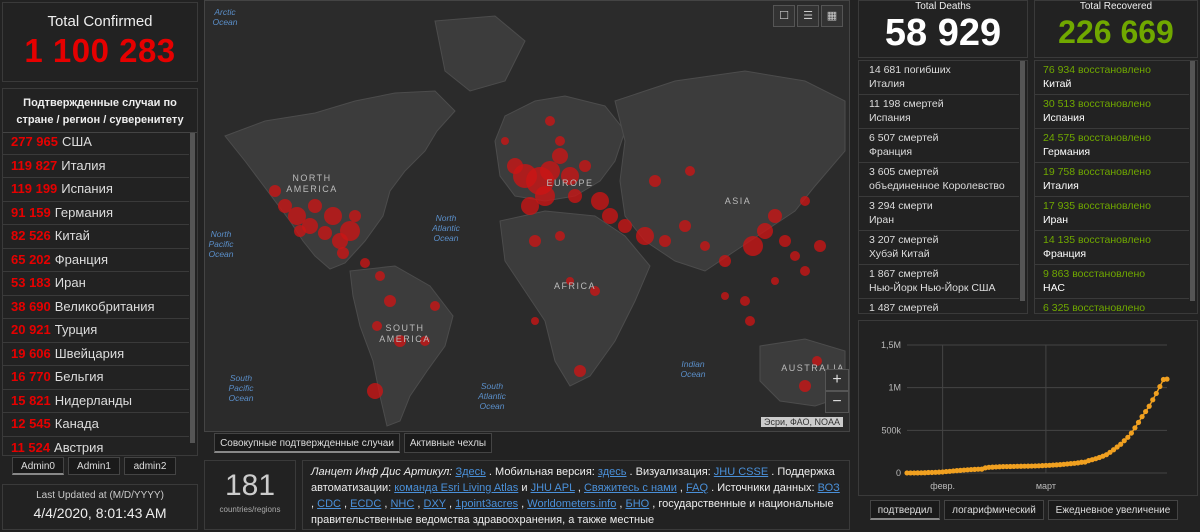  What do you see at coordinates (96, 401) in the screenshot?
I see `country-row: 15 821 Нидерланды` at bounding box center [96, 401].